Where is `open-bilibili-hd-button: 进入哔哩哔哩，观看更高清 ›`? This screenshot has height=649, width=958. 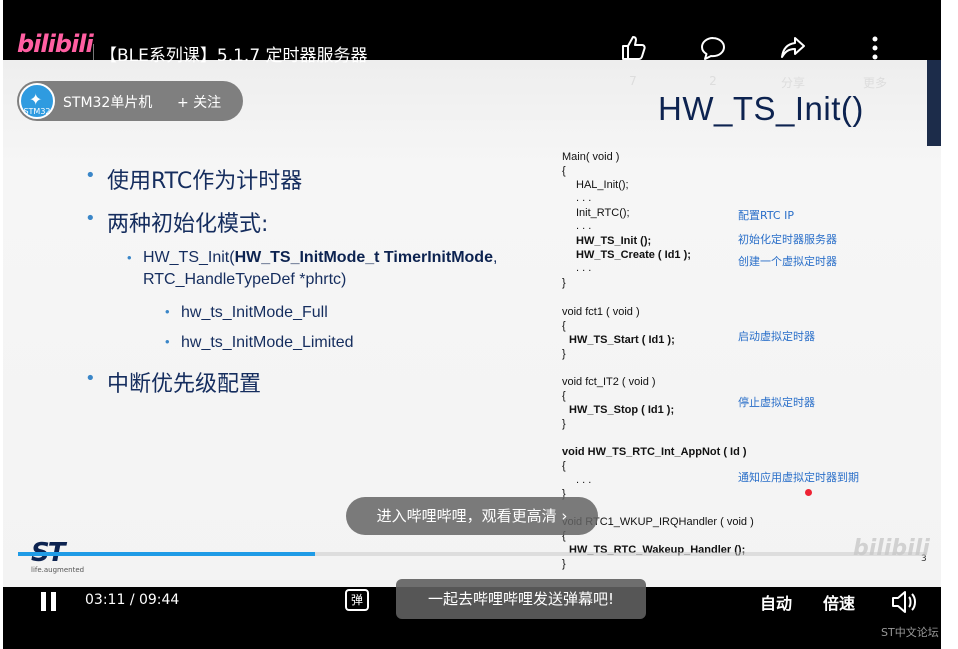
open-bilibili-hd-button: 进入哔哩哔哩，观看更高清 › is located at coordinates (472, 516).